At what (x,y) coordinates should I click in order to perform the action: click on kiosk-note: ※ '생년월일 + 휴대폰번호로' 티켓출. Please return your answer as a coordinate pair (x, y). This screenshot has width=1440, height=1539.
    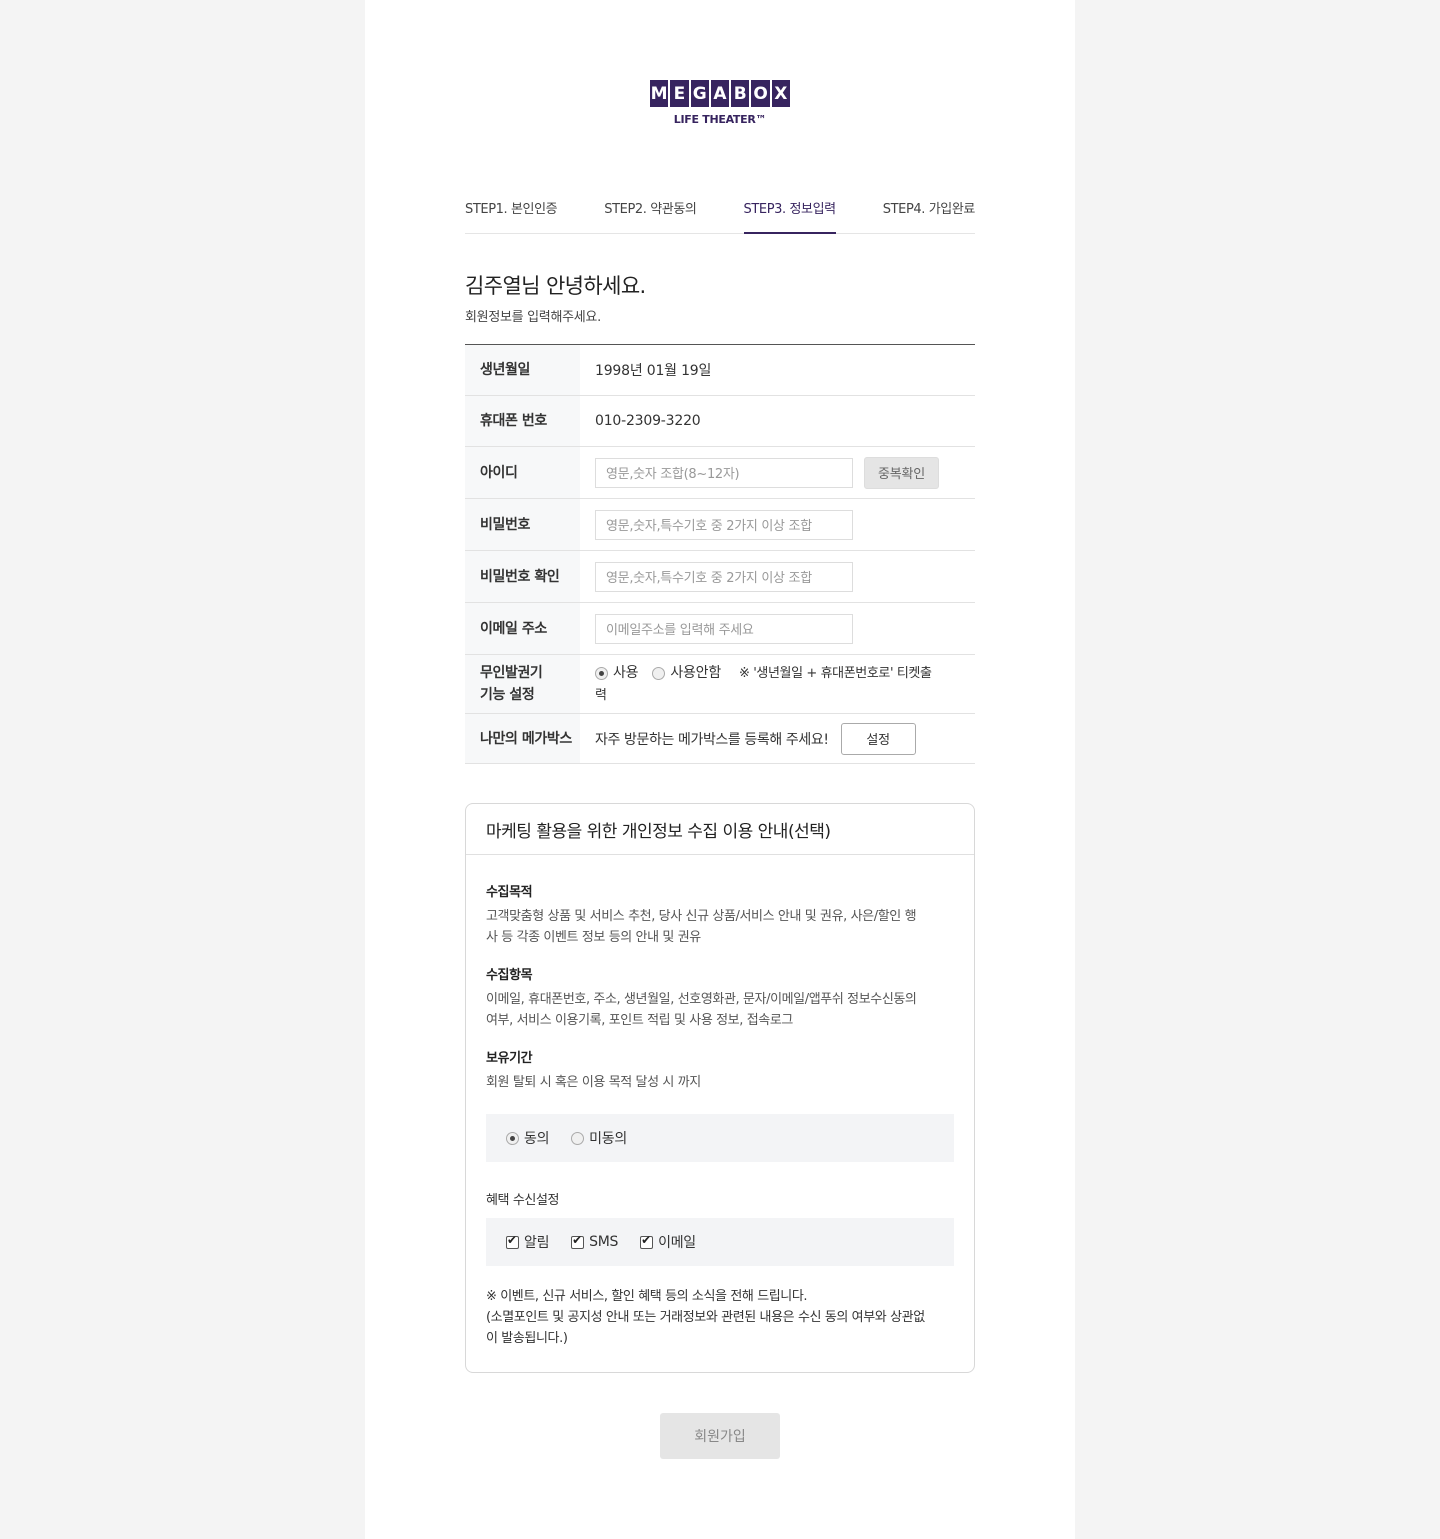
    Looking at the image, I should click on (835, 673).